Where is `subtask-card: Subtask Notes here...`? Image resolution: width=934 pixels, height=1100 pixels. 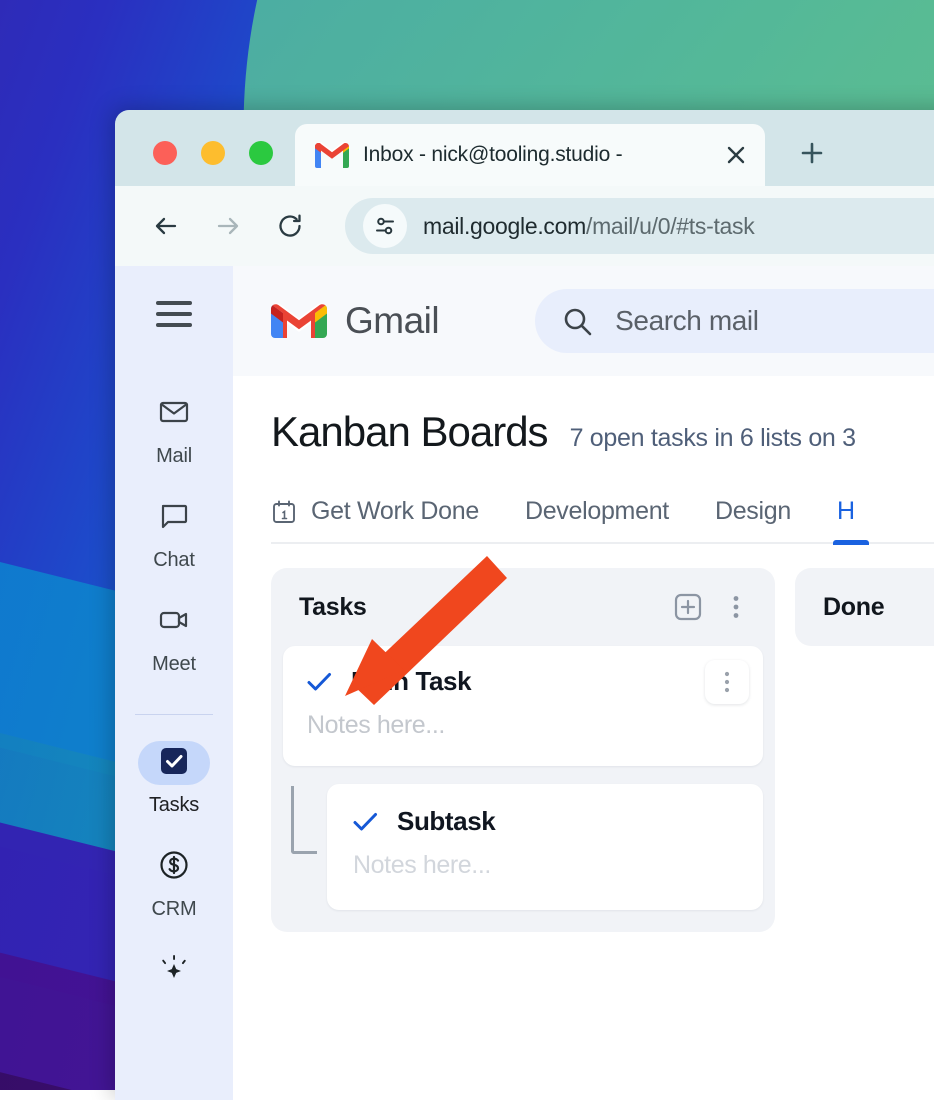 subtask-card: Subtask Notes here... is located at coordinates (545, 847).